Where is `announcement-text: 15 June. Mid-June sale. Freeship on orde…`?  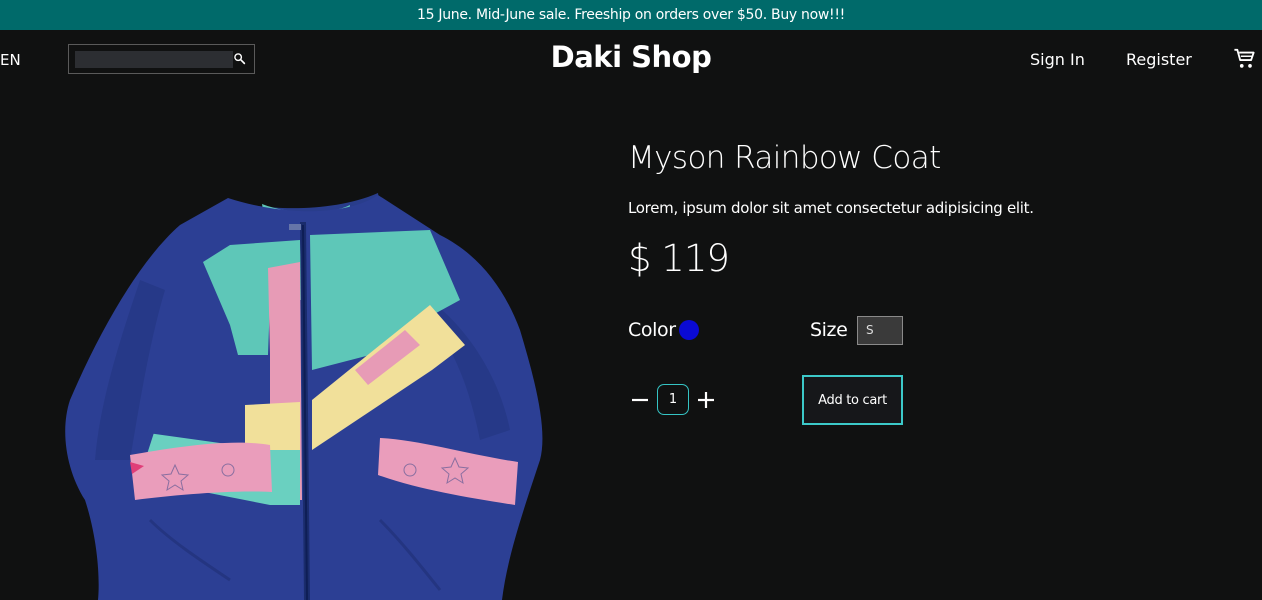 announcement-text: 15 June. Mid-June sale. Freeship on orde… is located at coordinates (631, 15).